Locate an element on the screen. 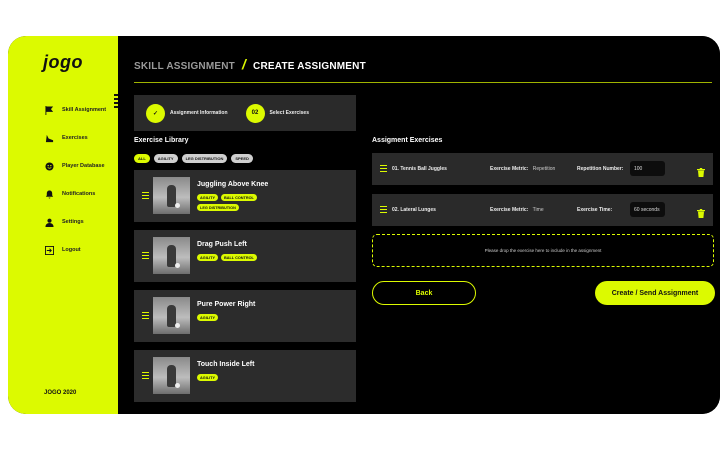  back-button: Back is located at coordinates (424, 293).